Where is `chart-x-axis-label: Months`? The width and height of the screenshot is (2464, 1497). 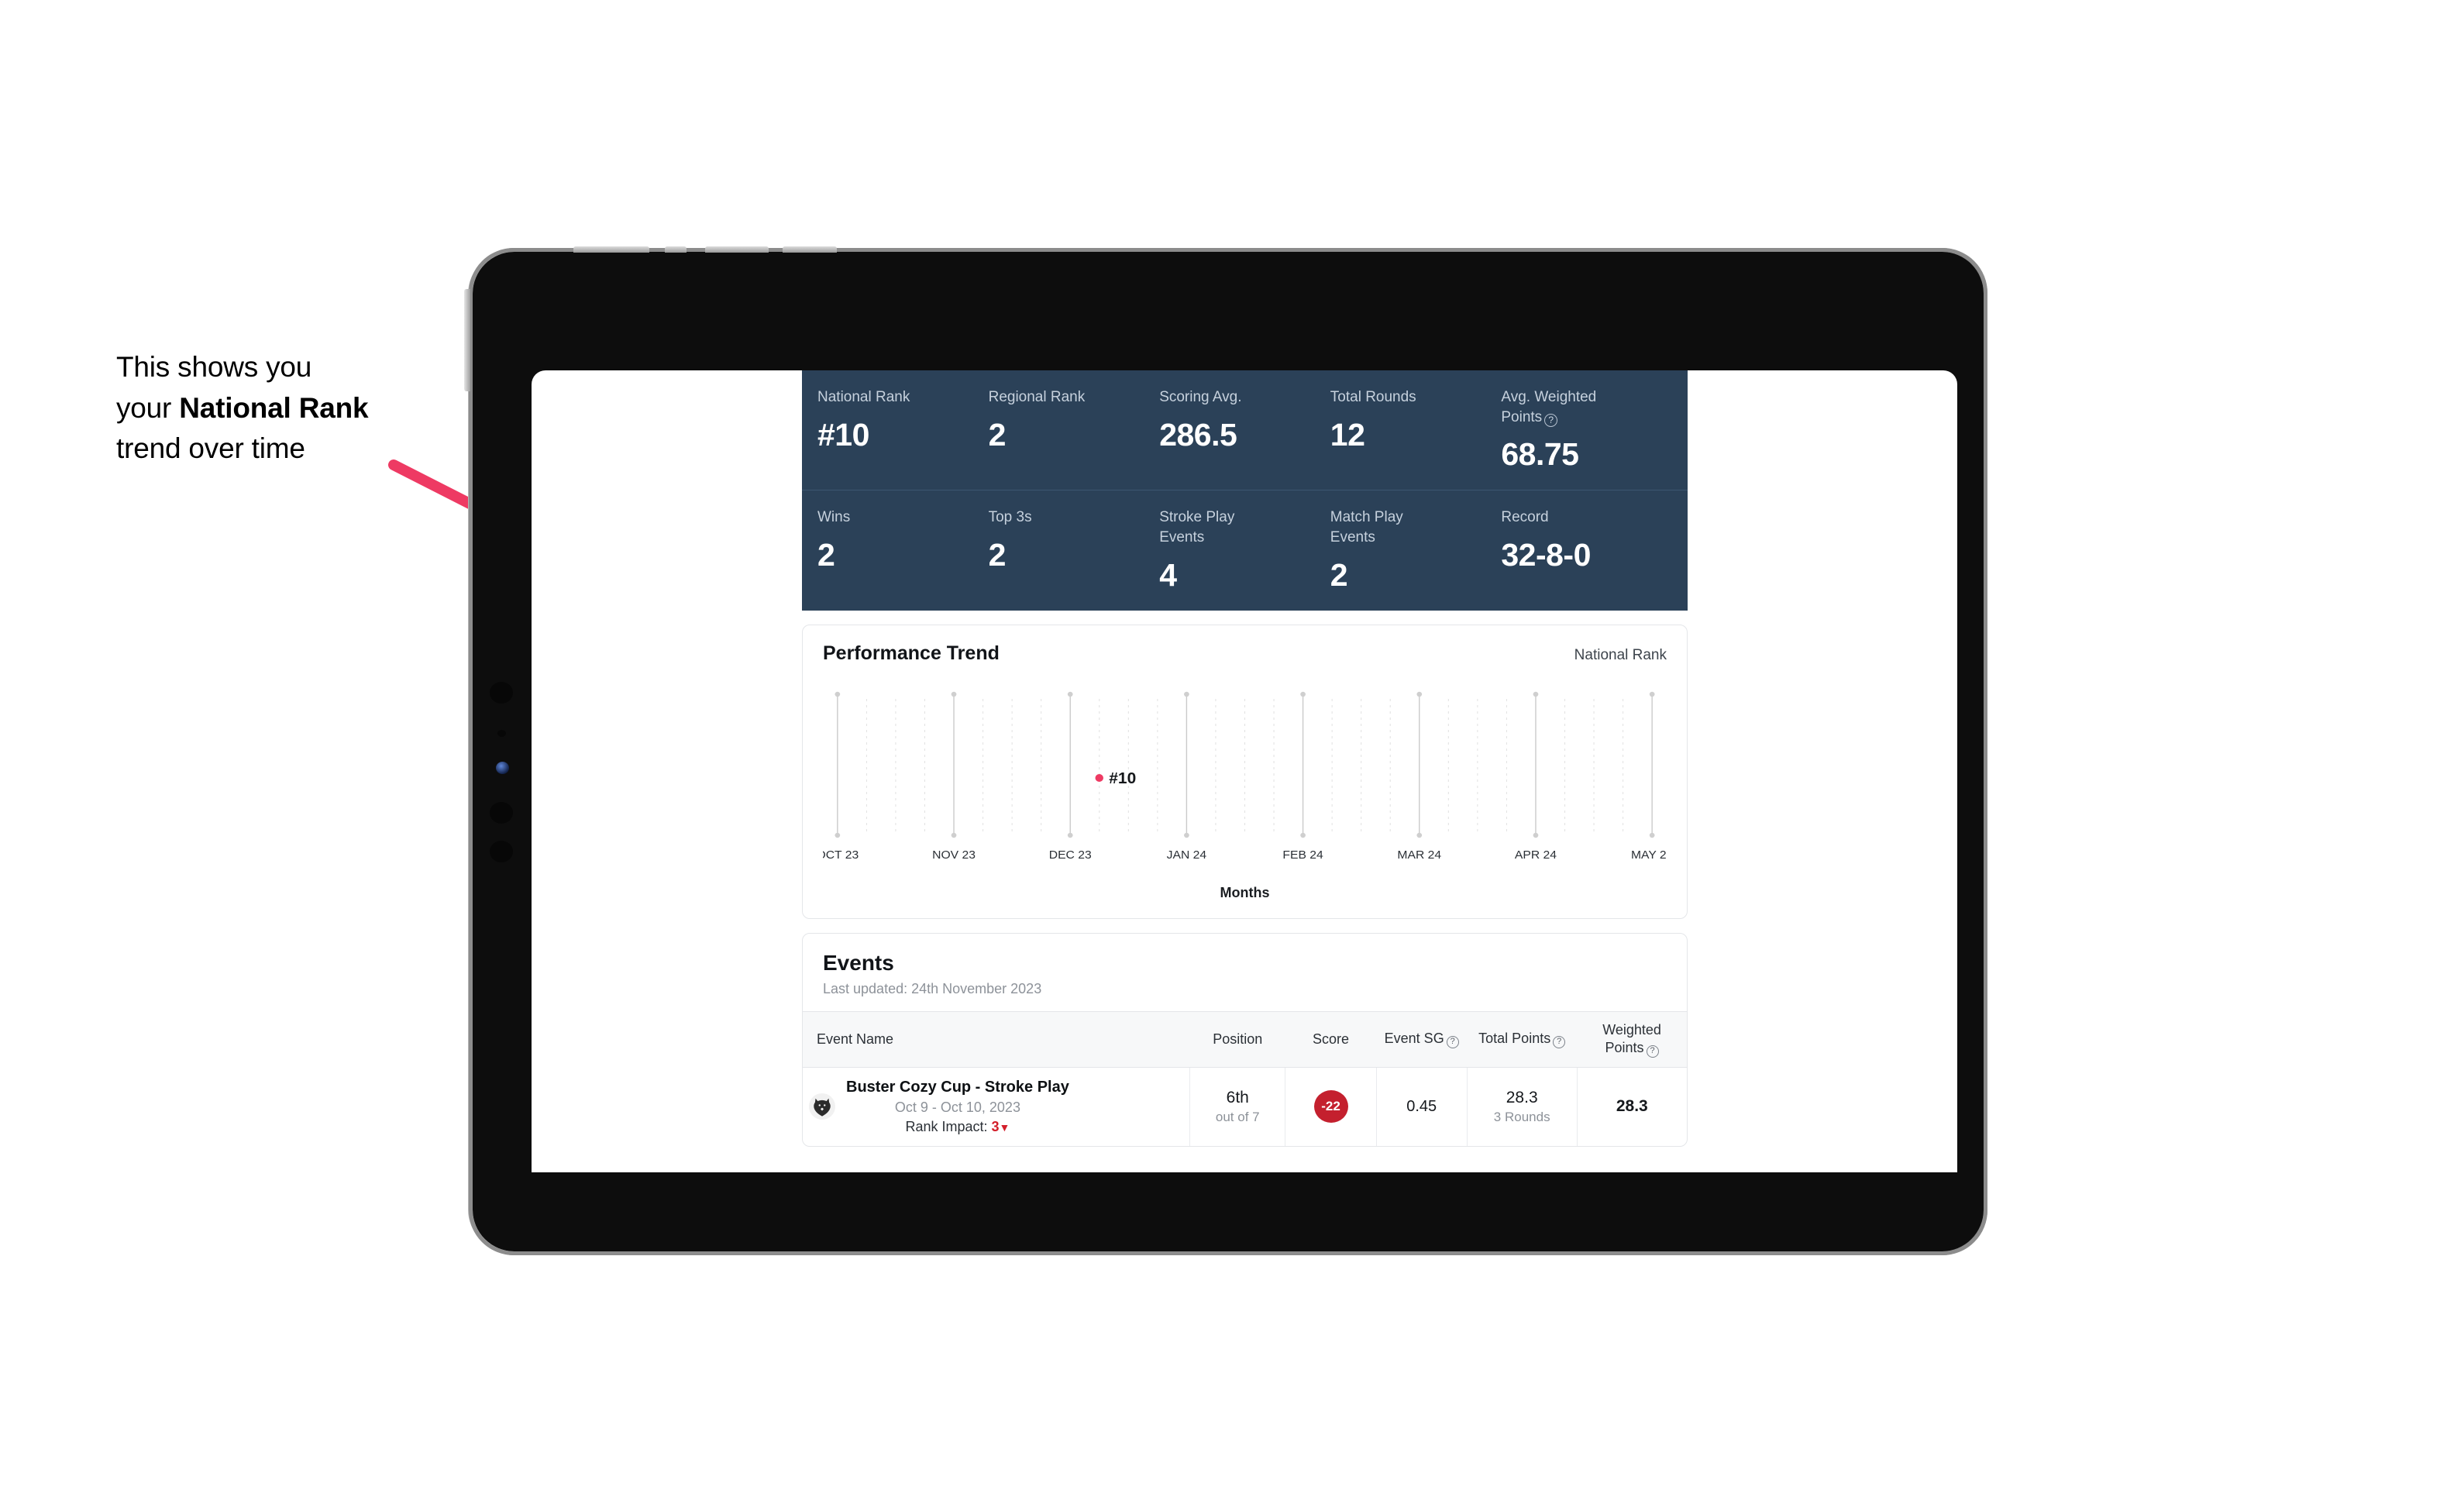 chart-x-axis-label: Months is located at coordinates (1245, 892).